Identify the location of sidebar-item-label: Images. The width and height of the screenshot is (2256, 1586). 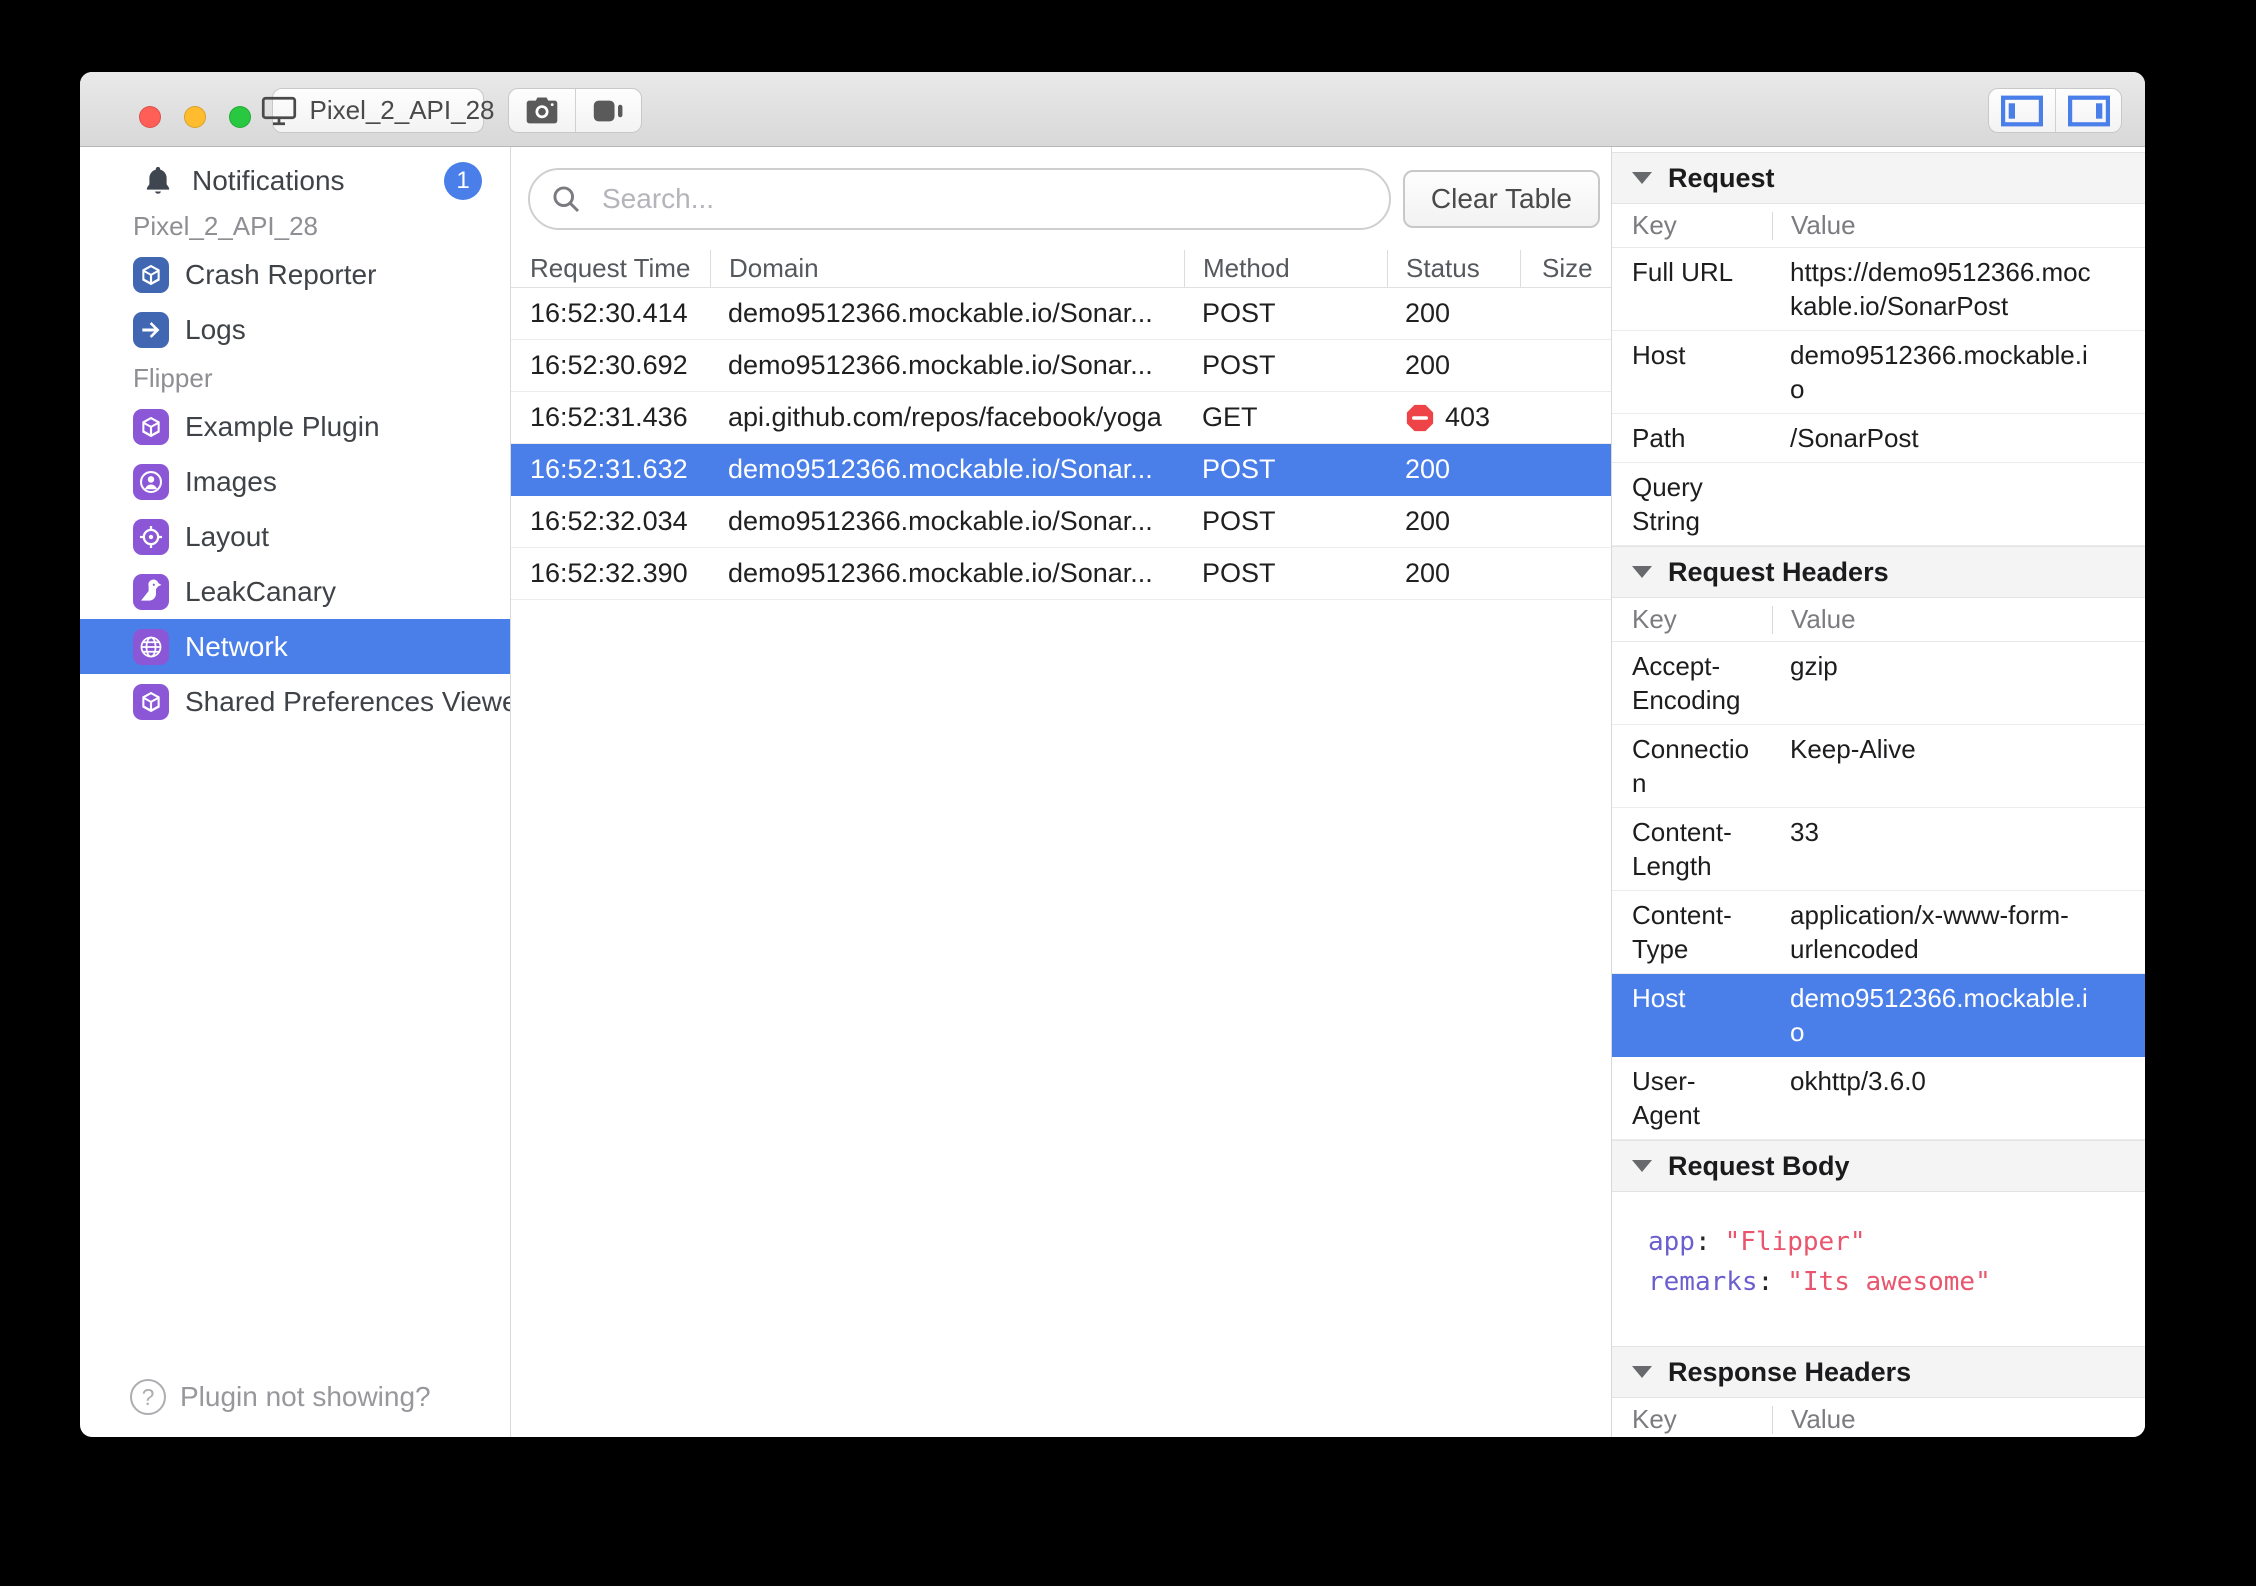
(231, 481).